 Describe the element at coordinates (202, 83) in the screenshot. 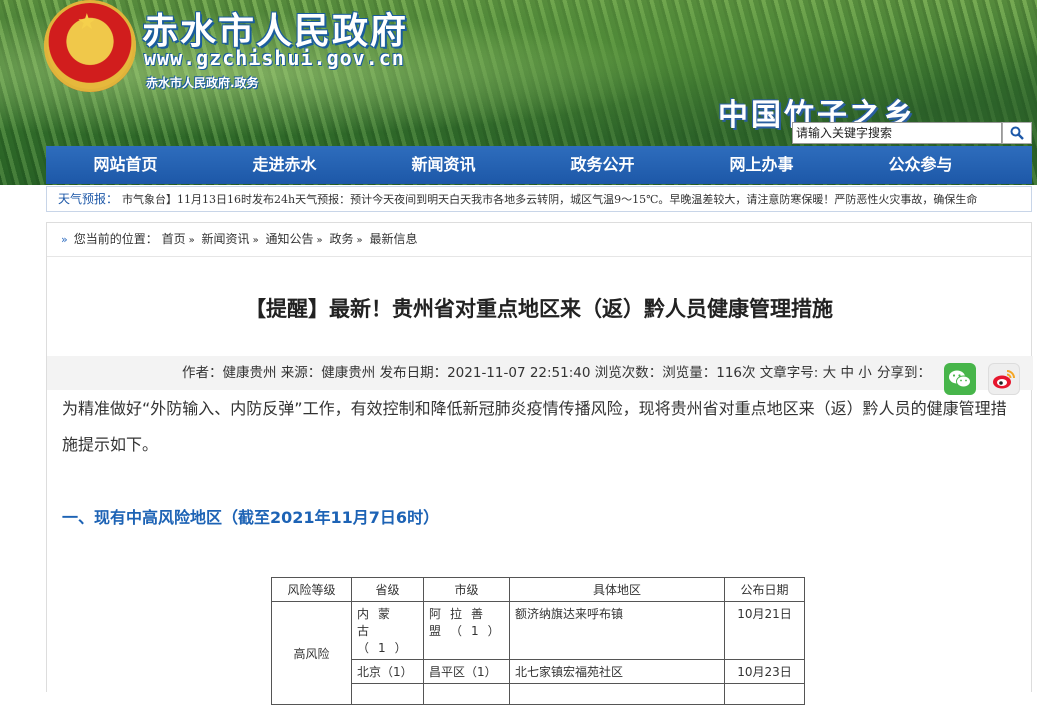

I see `site-subtitle: 赤水市人民政府.政务` at that location.